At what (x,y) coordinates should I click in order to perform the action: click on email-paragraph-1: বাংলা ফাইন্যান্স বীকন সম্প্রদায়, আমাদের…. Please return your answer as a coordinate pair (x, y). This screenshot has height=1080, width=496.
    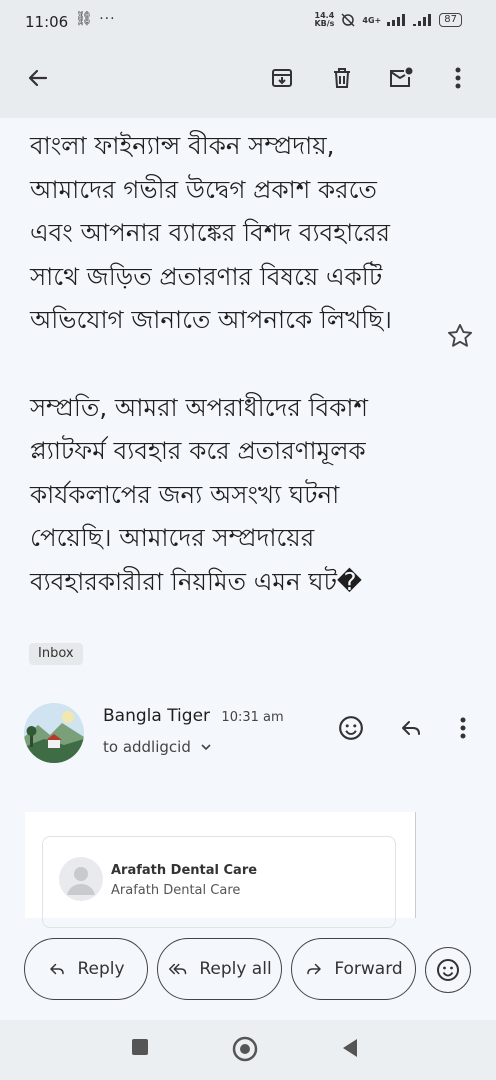
    Looking at the image, I should click on (211, 233).